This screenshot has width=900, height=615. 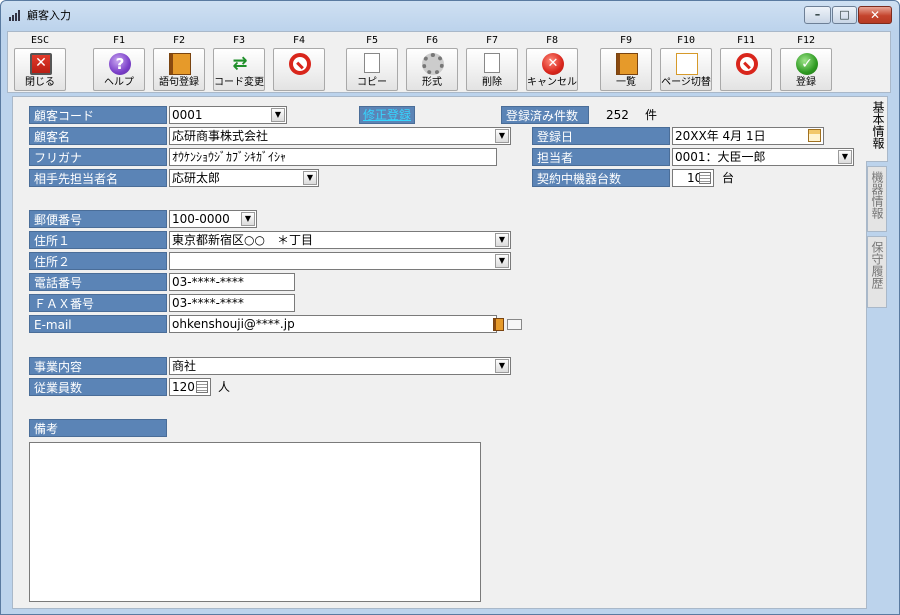 What do you see at coordinates (686, 82) in the screenshot?
I see `button-label: ページ切替` at bounding box center [686, 82].